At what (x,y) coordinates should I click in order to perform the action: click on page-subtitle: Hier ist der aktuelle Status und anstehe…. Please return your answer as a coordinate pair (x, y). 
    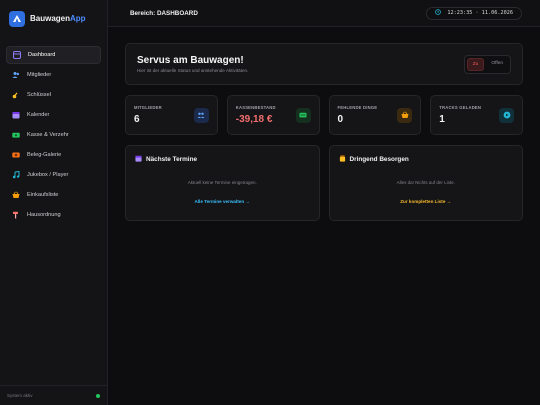
    Looking at the image, I should click on (193, 70).